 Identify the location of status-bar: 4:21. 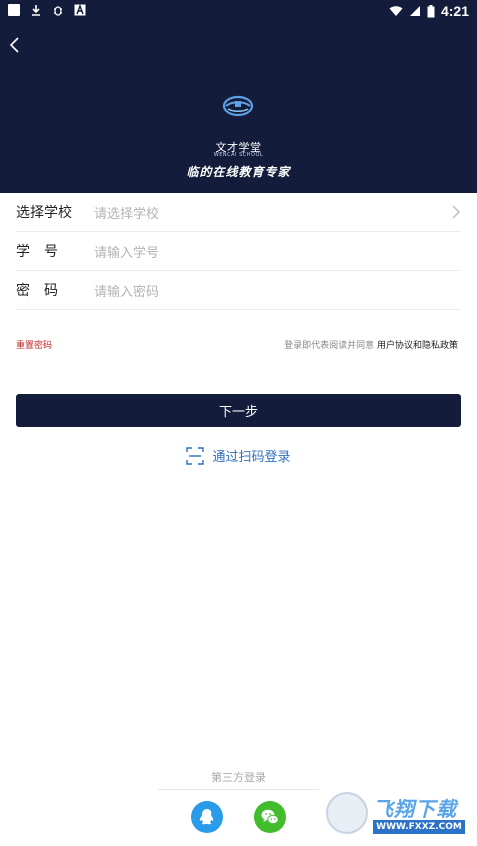
(238, 11).